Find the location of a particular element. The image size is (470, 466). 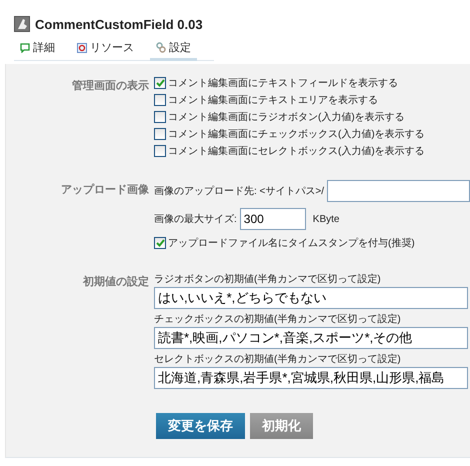

checkbox-label: コメント編集画面にラジオボタン(入力値)を表示する is located at coordinates (286, 117).